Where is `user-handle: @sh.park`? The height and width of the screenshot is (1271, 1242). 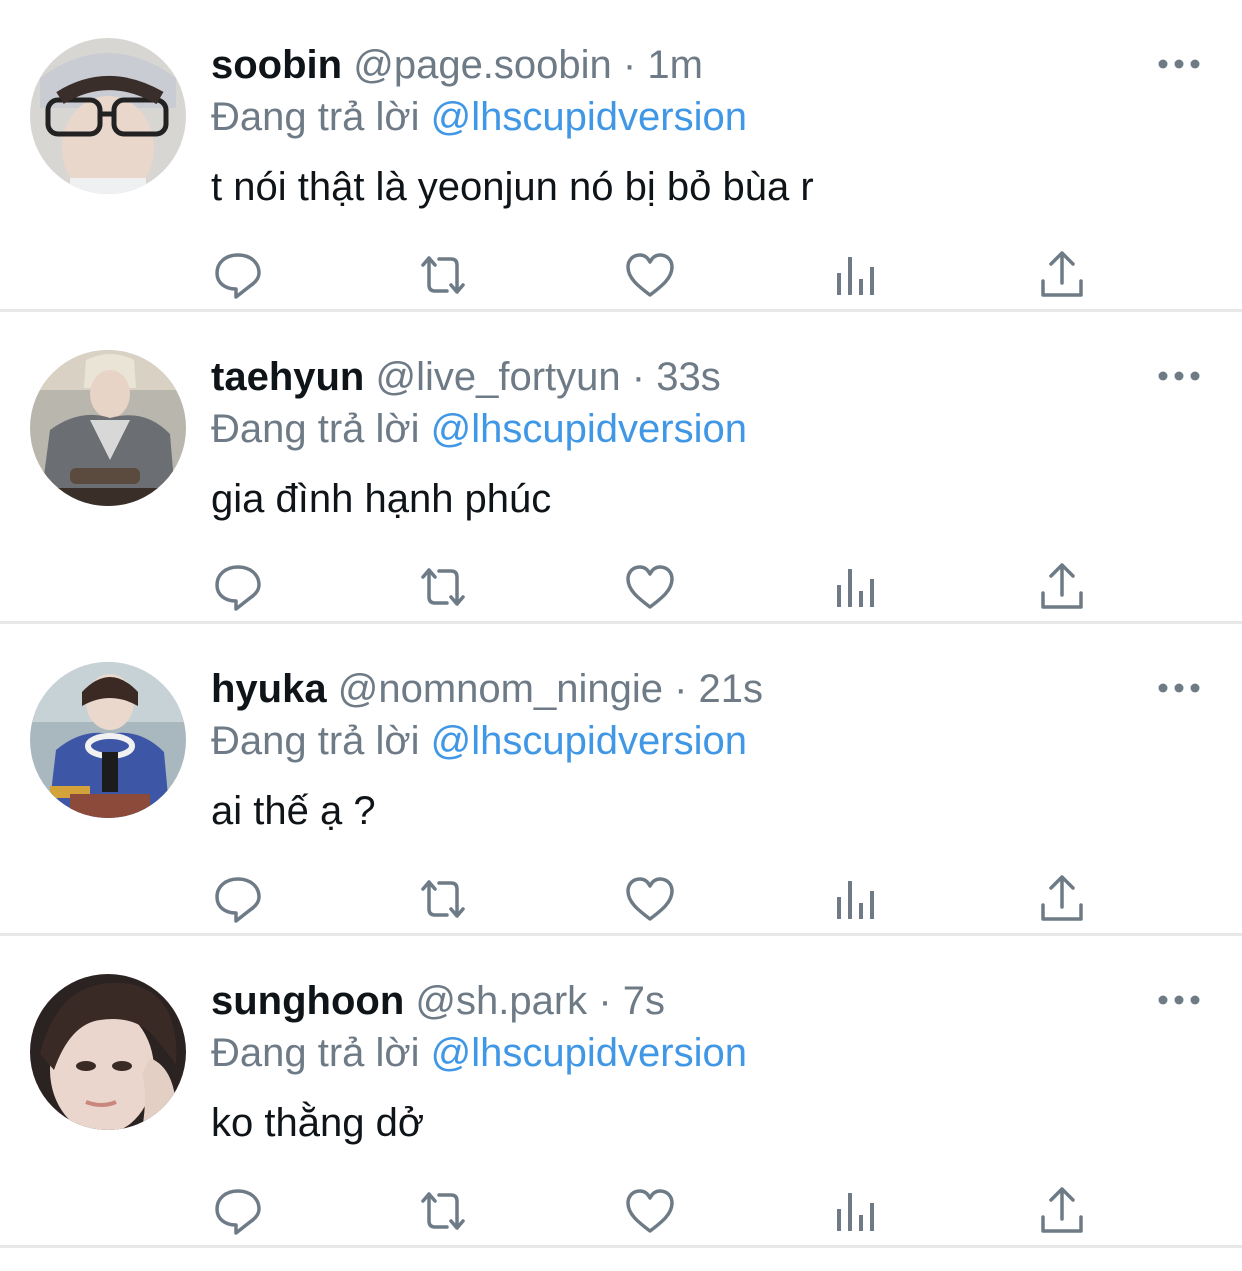 user-handle: @sh.park is located at coordinates (501, 1001).